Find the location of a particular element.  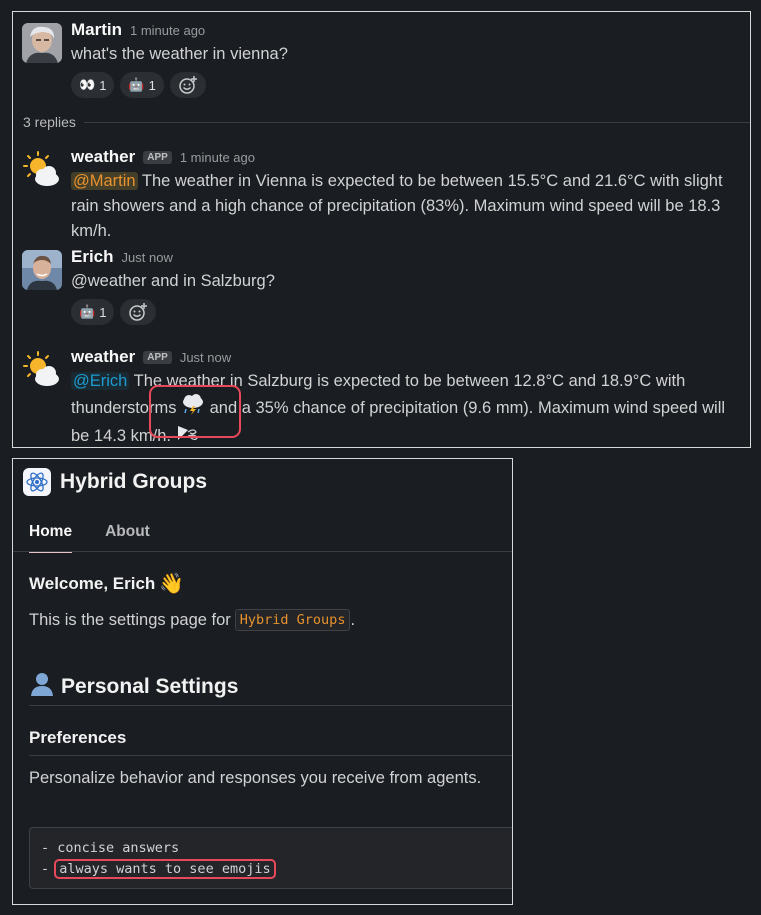

welcome-text: Welcome, Erich is located at coordinates (92, 583).